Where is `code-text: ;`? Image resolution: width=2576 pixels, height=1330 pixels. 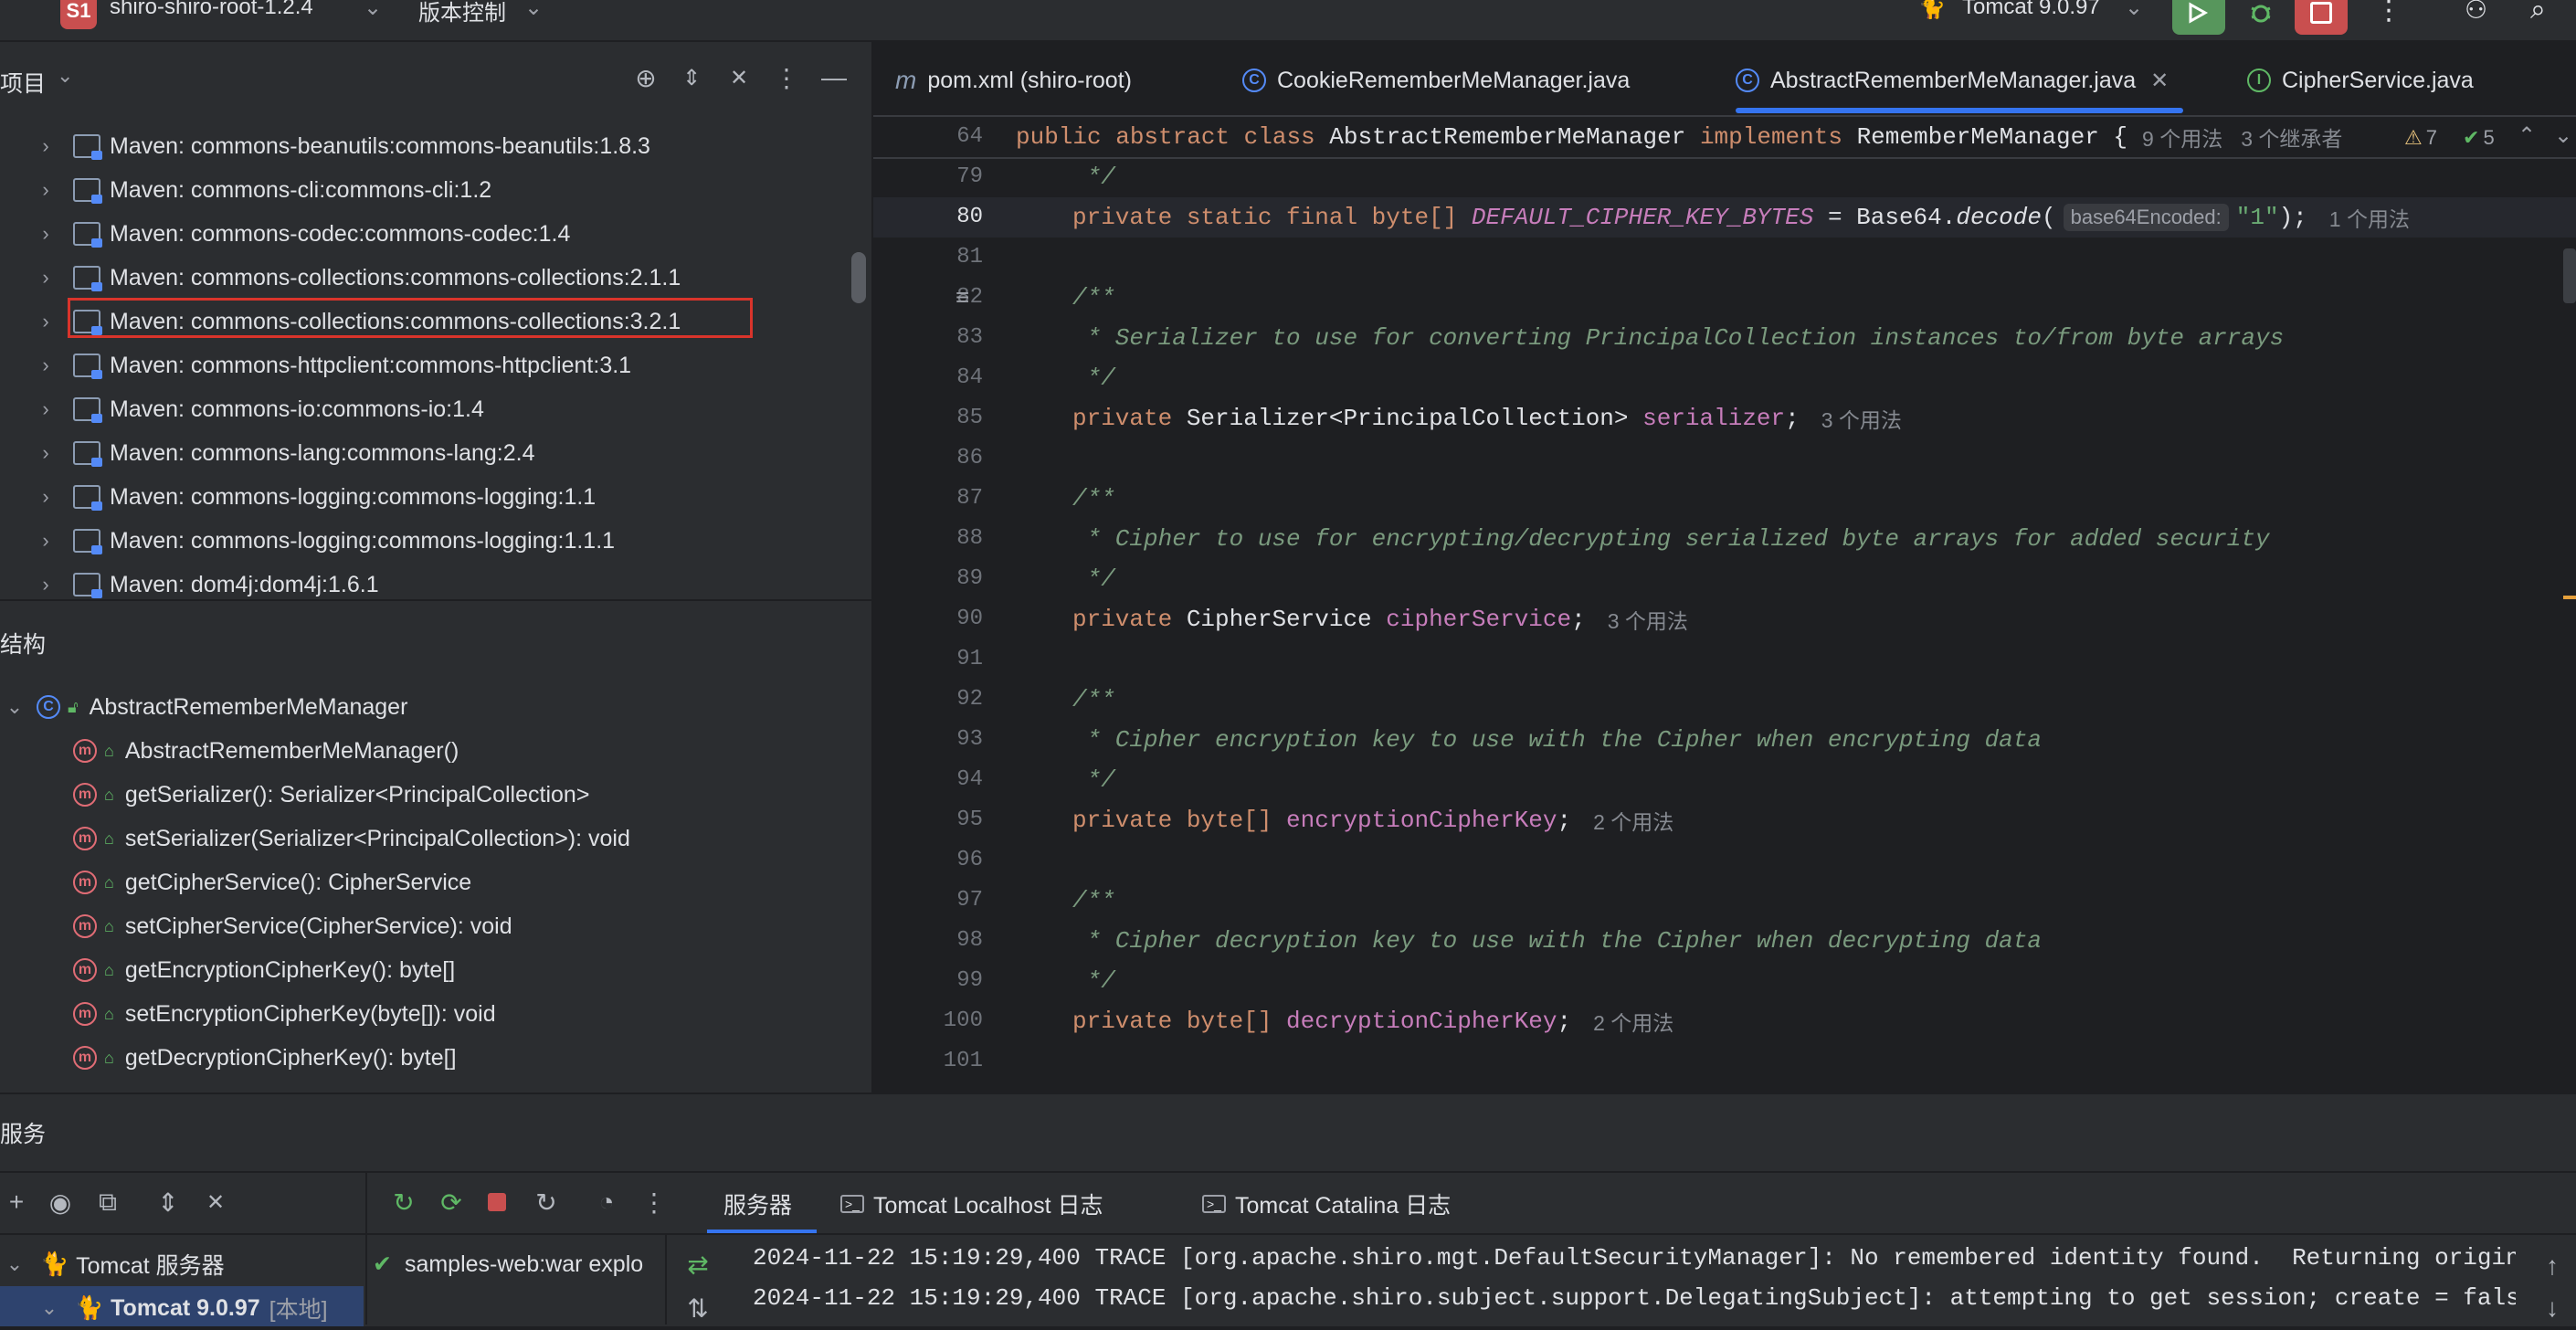 code-text: ; is located at coordinates (1578, 620).